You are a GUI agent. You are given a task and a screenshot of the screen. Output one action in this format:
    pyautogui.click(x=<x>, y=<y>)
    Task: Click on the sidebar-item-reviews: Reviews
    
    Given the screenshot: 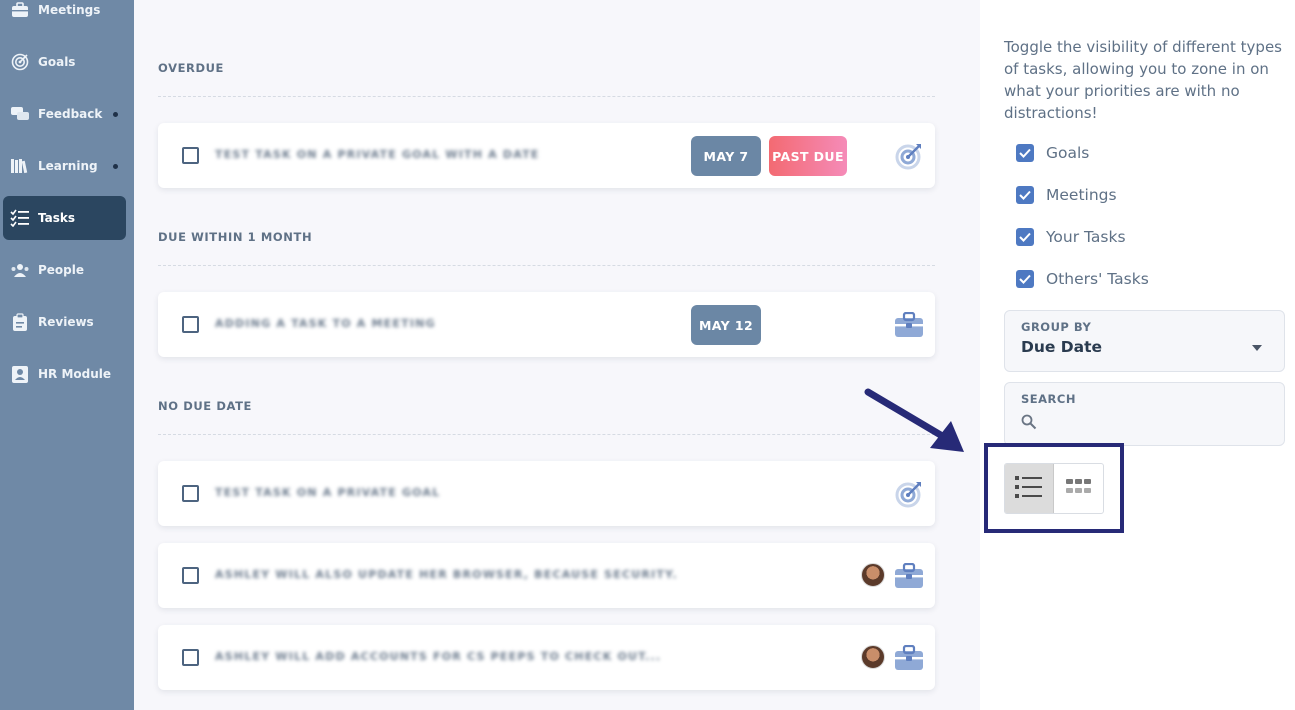 What is the action you would take?
    pyautogui.click(x=67, y=322)
    